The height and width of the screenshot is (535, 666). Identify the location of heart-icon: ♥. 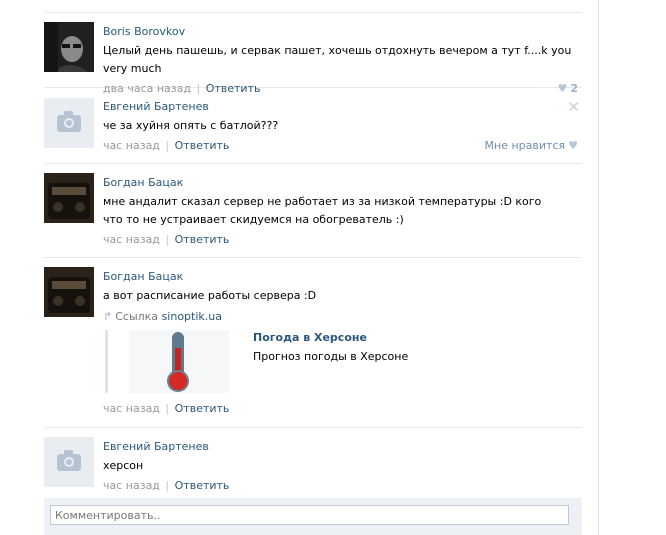
(573, 145).